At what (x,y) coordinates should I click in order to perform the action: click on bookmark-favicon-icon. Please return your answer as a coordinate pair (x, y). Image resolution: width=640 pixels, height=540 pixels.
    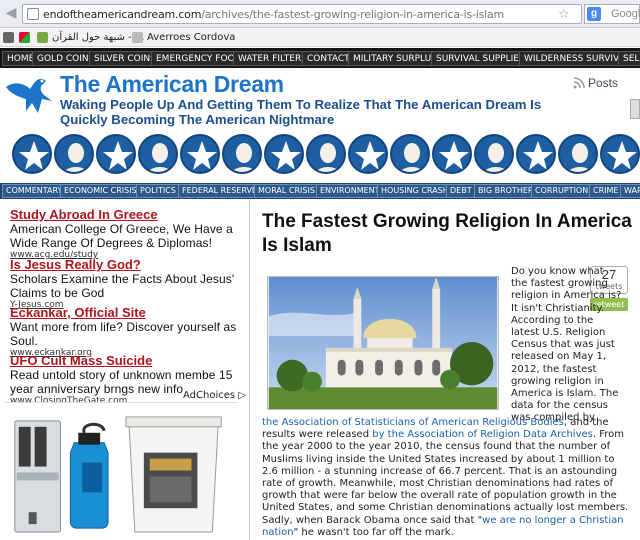
    Looking at the image, I should click on (24, 37).